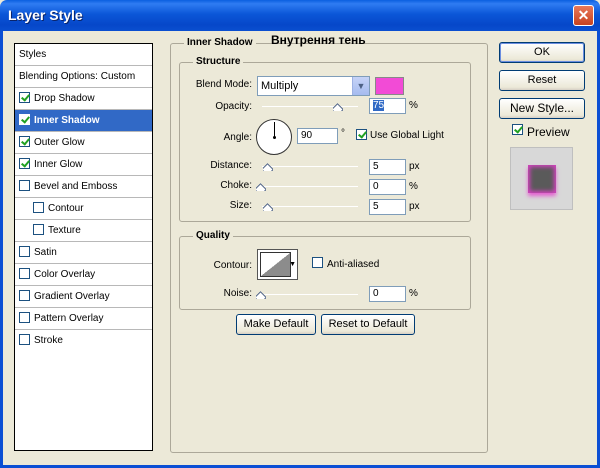  Describe the element at coordinates (67, 120) in the screenshot. I see `style-item-label: Inner Shadow` at that location.